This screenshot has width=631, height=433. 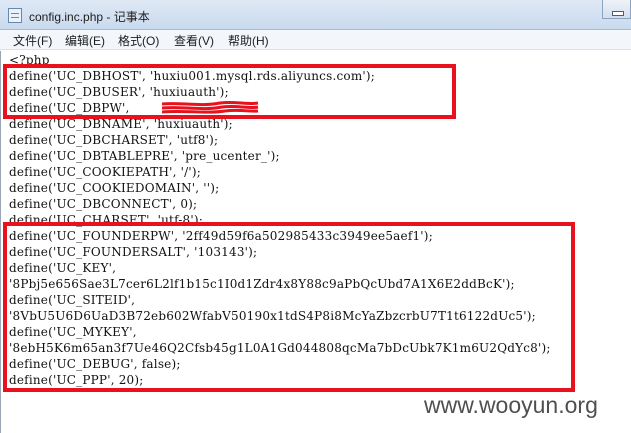 What do you see at coordinates (229, 91) in the screenshot?
I see `db-credentials-highlight` at bounding box center [229, 91].